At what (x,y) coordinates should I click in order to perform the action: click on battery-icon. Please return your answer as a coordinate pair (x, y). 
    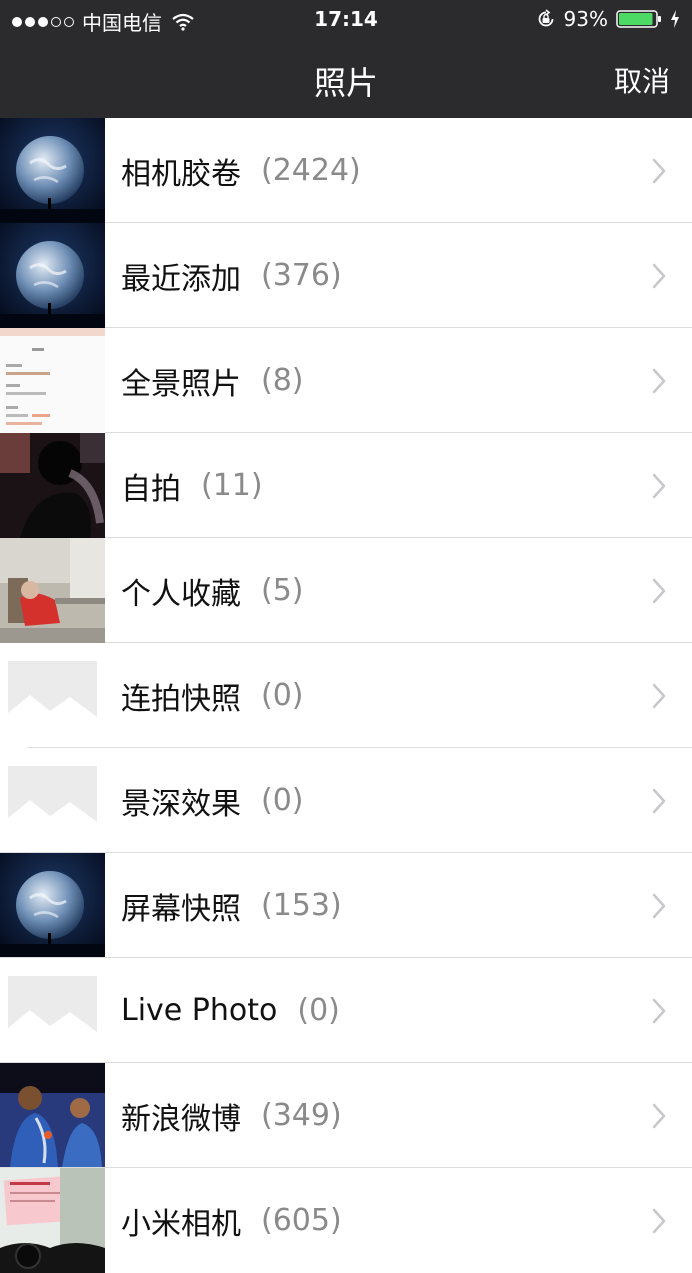
    Looking at the image, I should click on (638, 19).